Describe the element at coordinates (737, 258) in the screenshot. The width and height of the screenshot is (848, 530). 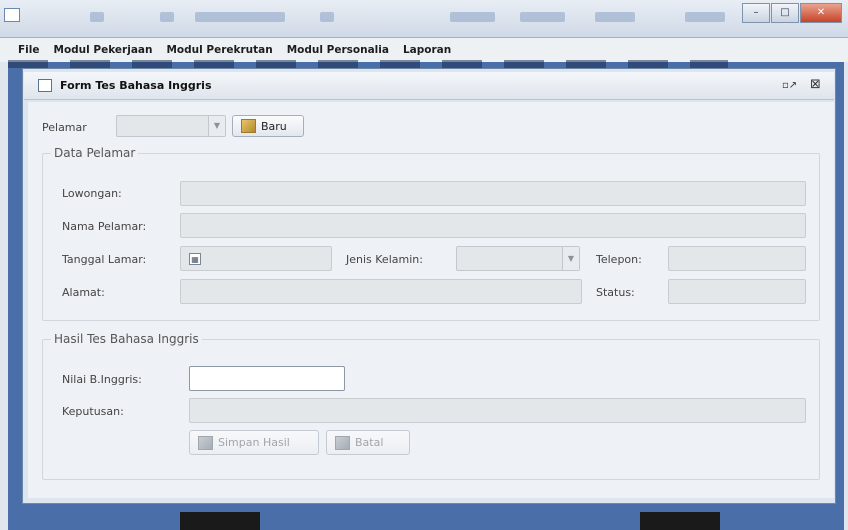
I see `telepon-field` at that location.